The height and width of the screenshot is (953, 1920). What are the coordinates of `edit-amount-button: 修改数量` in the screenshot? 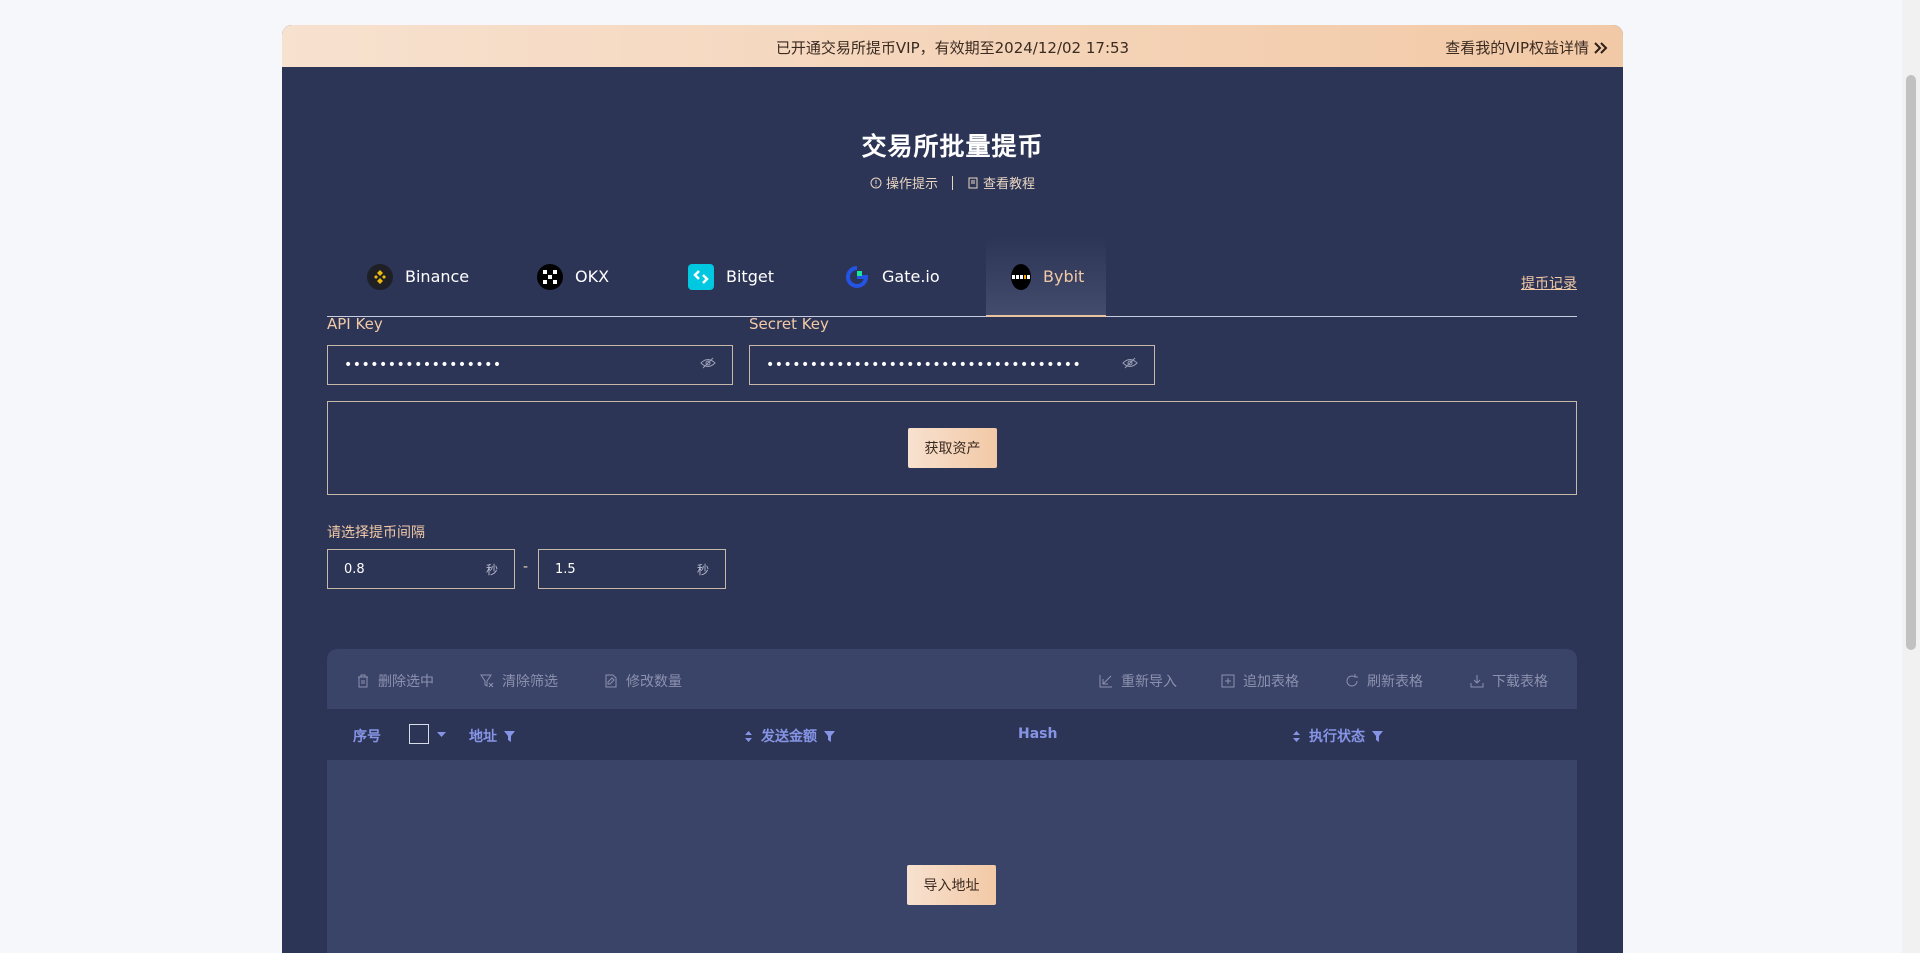 It's located at (642, 681).